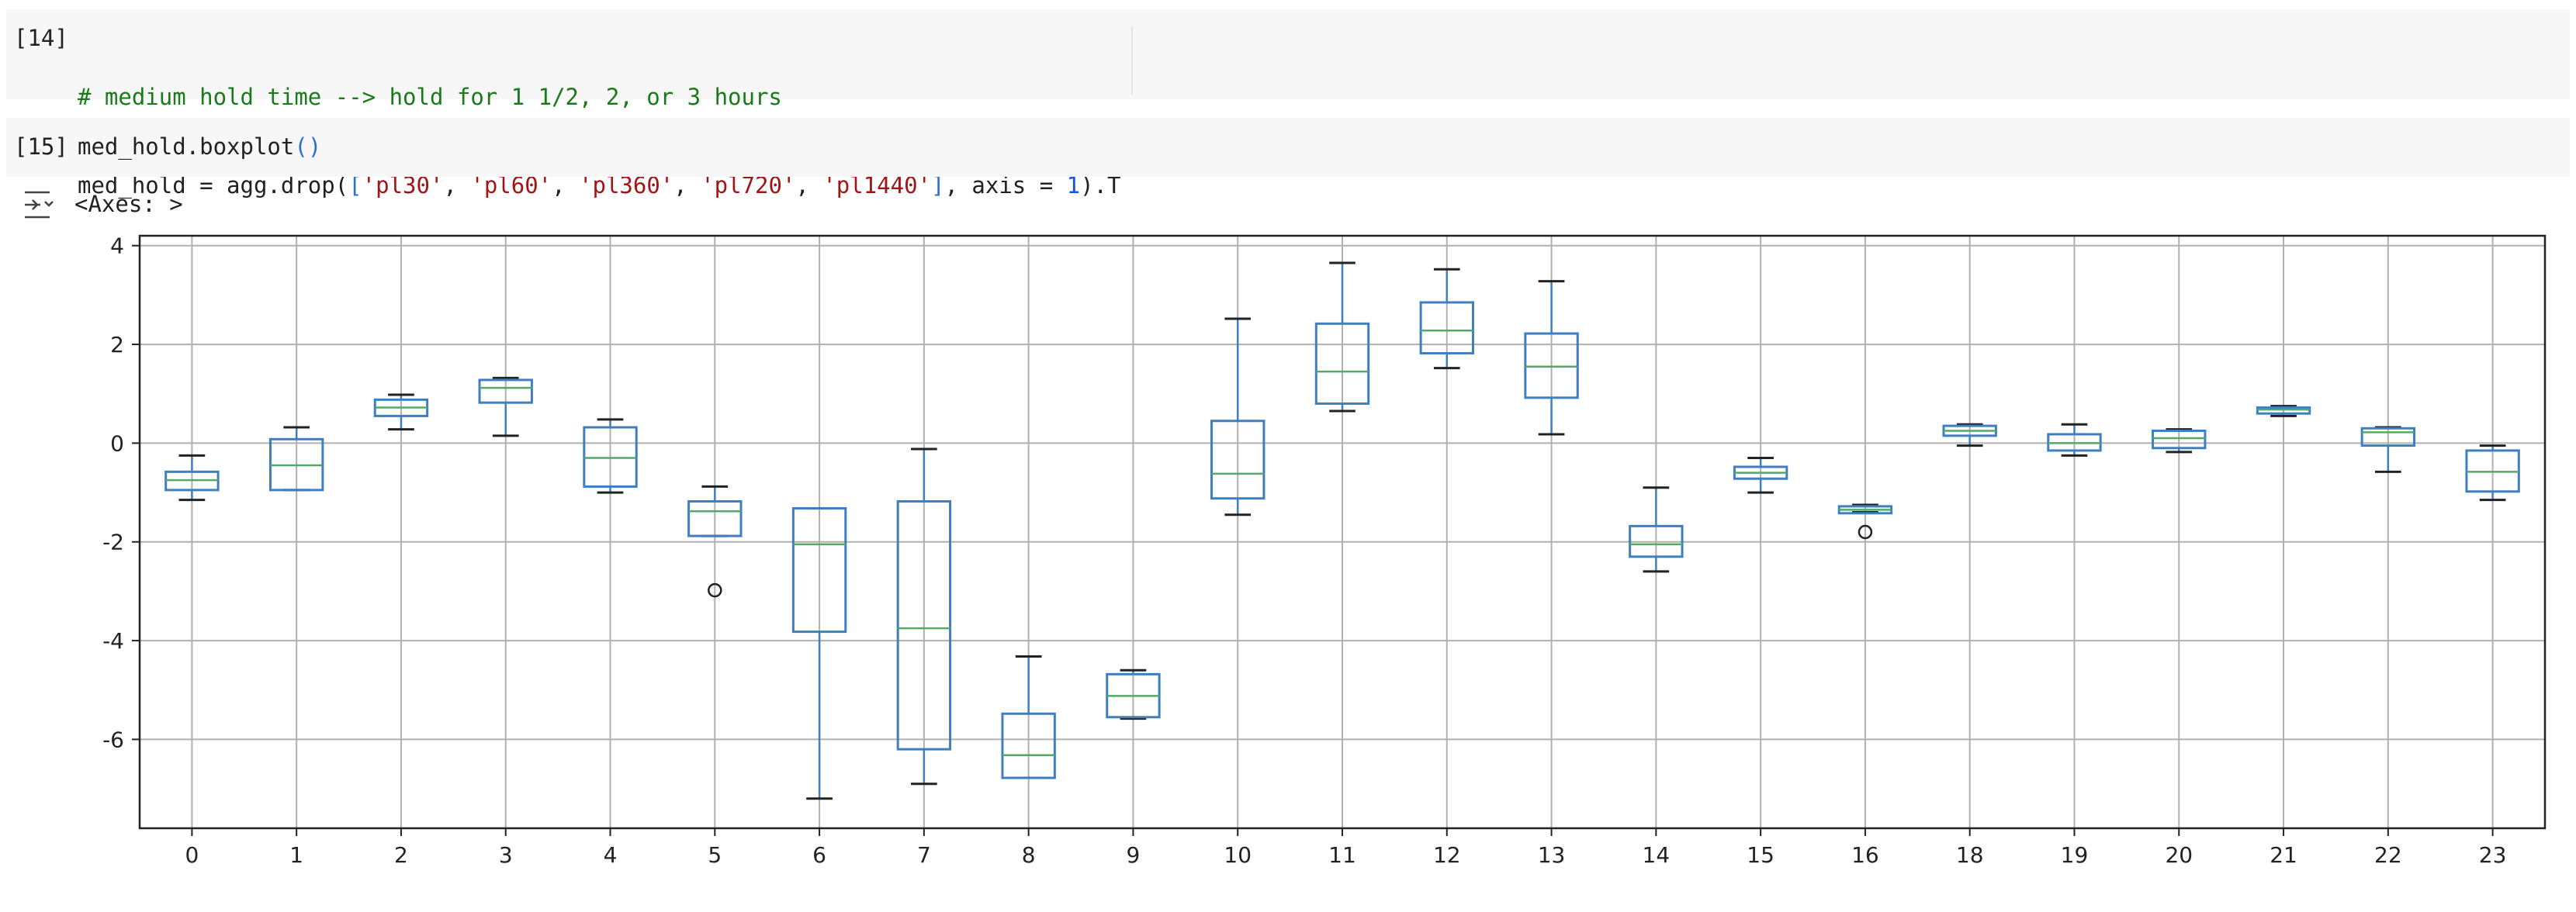 Image resolution: width=2576 pixels, height=912 pixels. Describe the element at coordinates (611, 855) in the screenshot. I see `x-tick-label: 4` at that location.